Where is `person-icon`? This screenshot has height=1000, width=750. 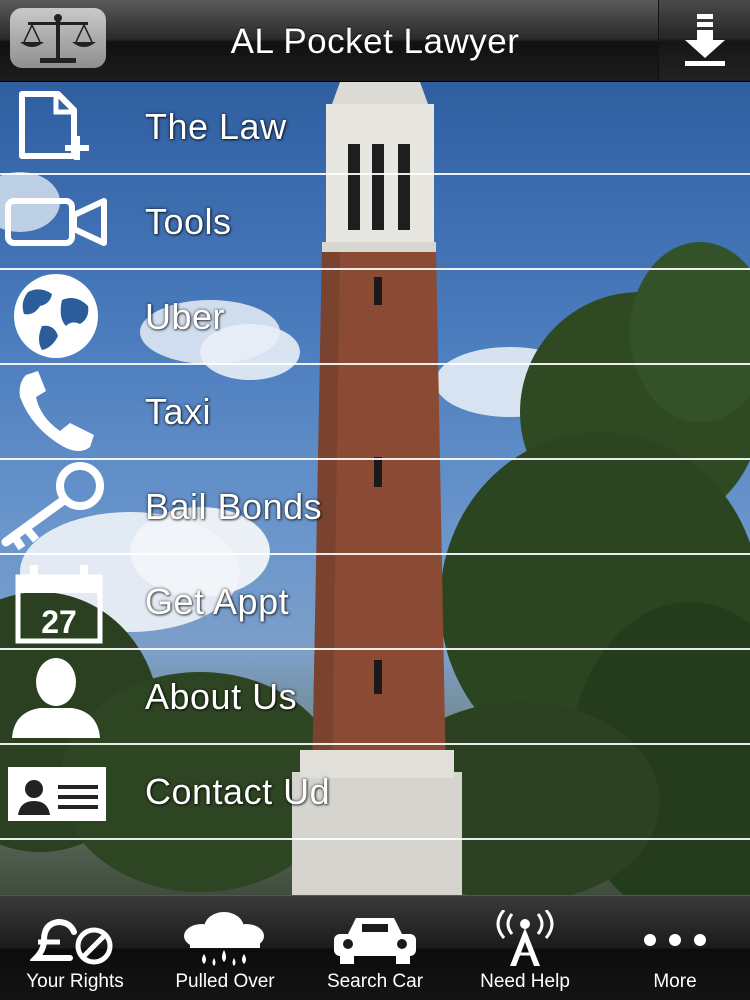
person-icon is located at coordinates (56, 696).